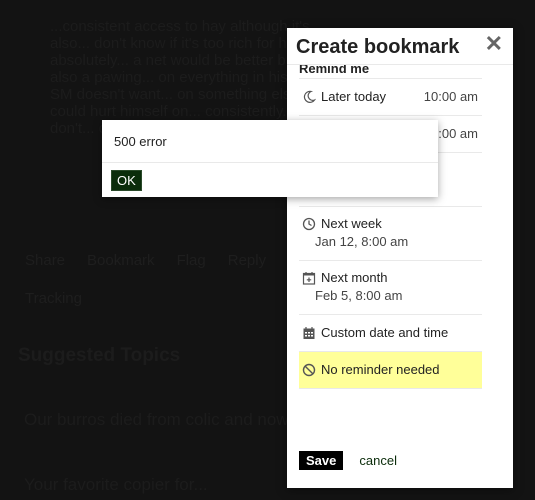 This screenshot has height=500, width=535. What do you see at coordinates (53, 298) in the screenshot?
I see `tracking-dropdown: Tracking` at bounding box center [53, 298].